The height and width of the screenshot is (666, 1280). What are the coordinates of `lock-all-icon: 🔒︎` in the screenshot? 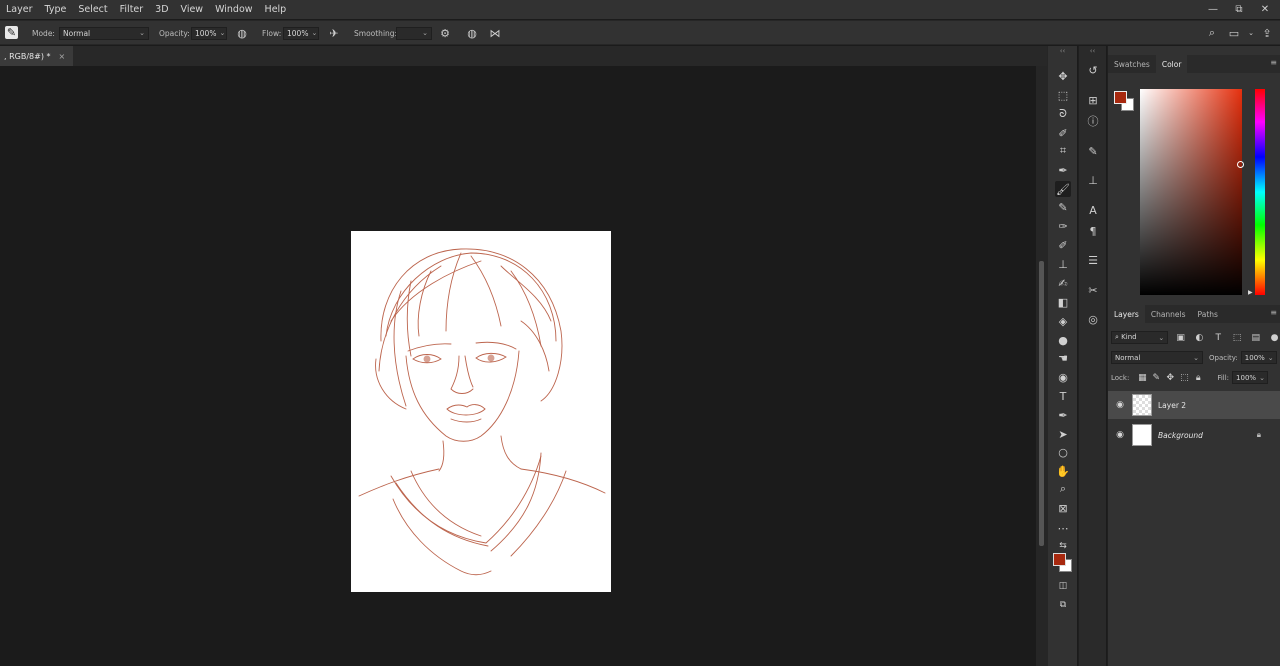 It's located at (1198, 378).